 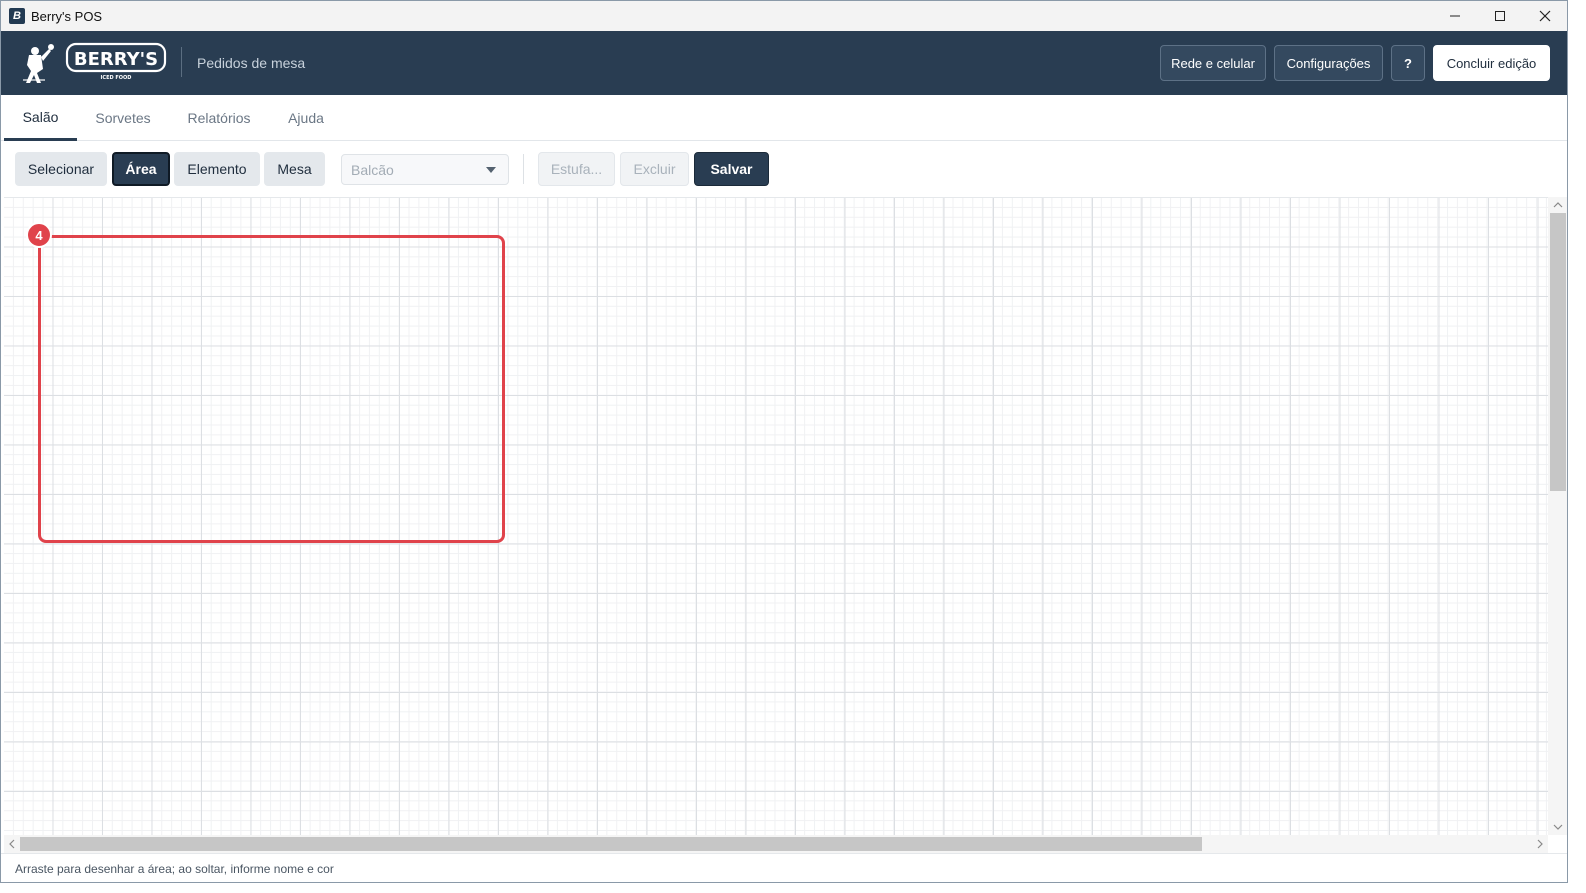 I want to click on scroll-up-icon, so click(x=1558, y=206).